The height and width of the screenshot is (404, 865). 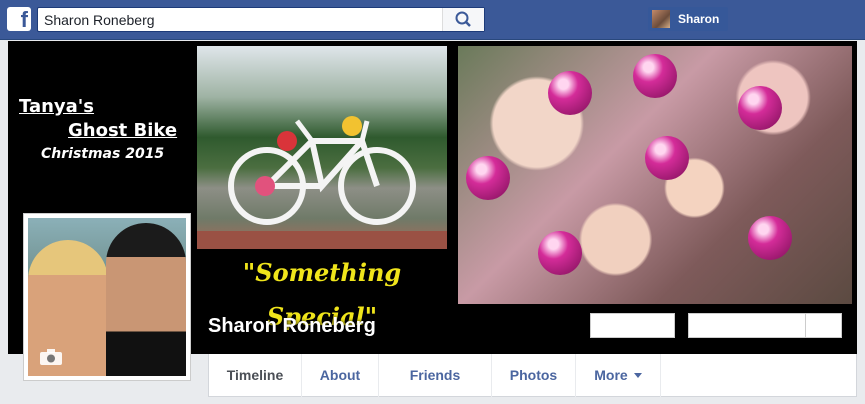 I want to click on camera-icon, so click(x=51, y=357).